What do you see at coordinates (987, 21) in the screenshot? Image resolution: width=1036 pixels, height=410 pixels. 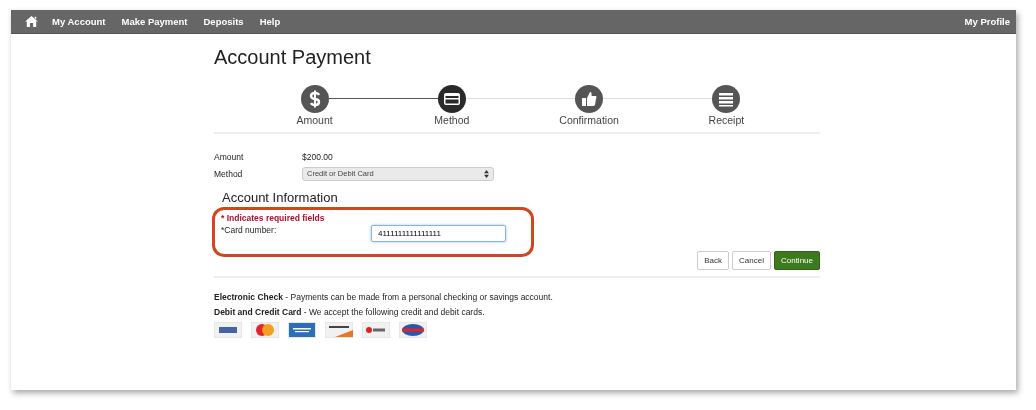 I see `profile-link: My Profile` at bounding box center [987, 21].